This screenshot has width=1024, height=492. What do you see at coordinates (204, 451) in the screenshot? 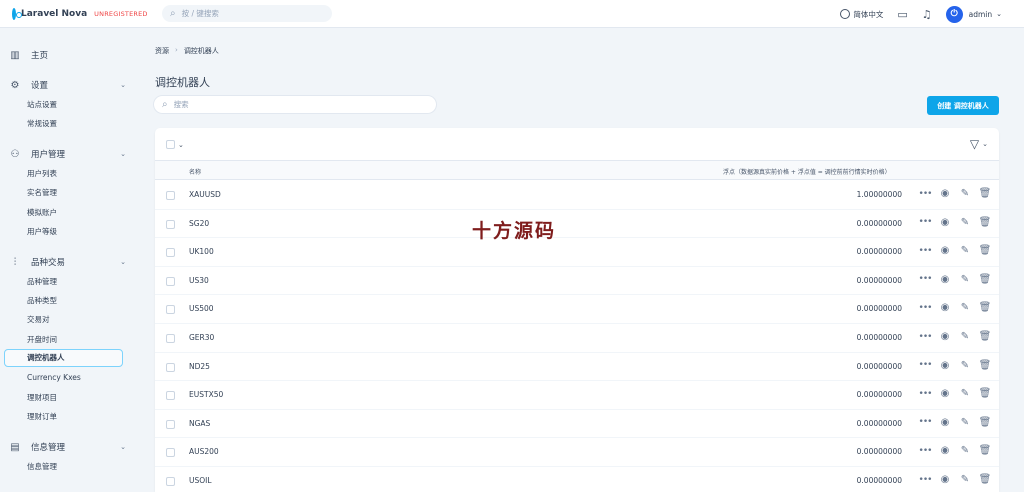
I see `row-name: AUS200` at bounding box center [204, 451].